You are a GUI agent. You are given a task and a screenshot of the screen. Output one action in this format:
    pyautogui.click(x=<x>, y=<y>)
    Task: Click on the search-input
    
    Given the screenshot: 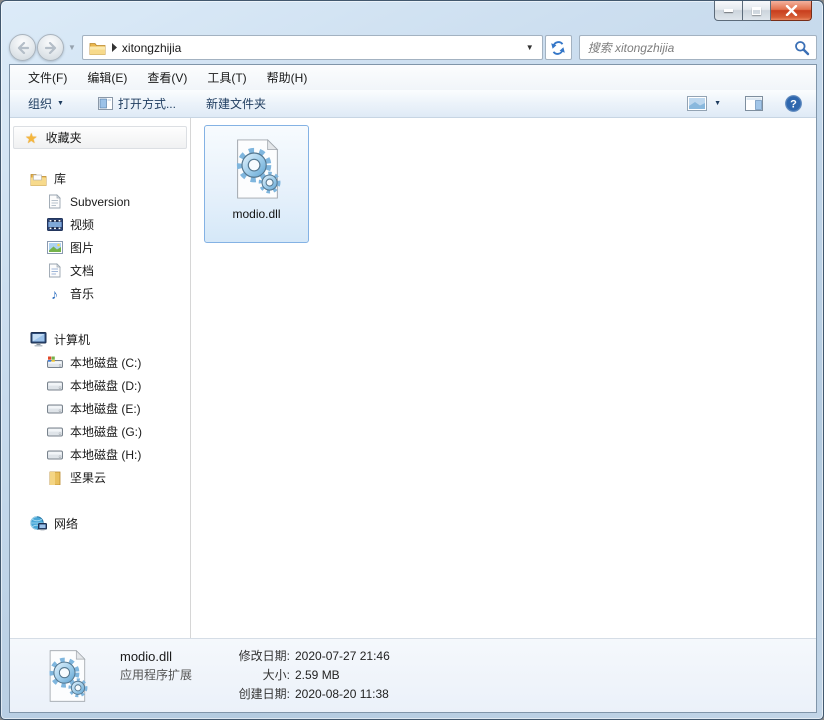 What is the action you would take?
    pyautogui.click(x=691, y=47)
    